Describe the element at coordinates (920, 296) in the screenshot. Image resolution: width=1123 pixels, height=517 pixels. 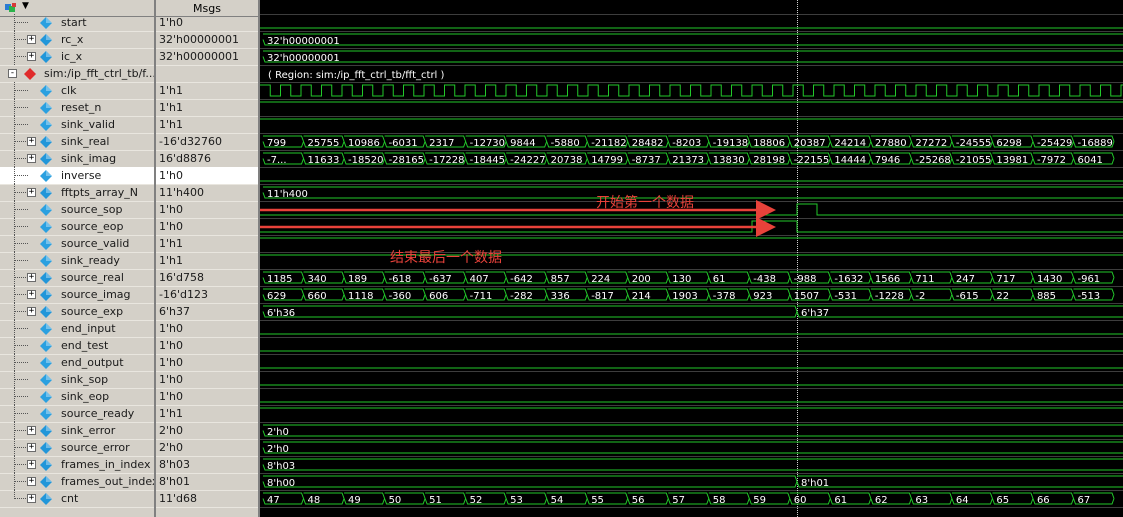
I see `bus-value-label: -2` at that location.